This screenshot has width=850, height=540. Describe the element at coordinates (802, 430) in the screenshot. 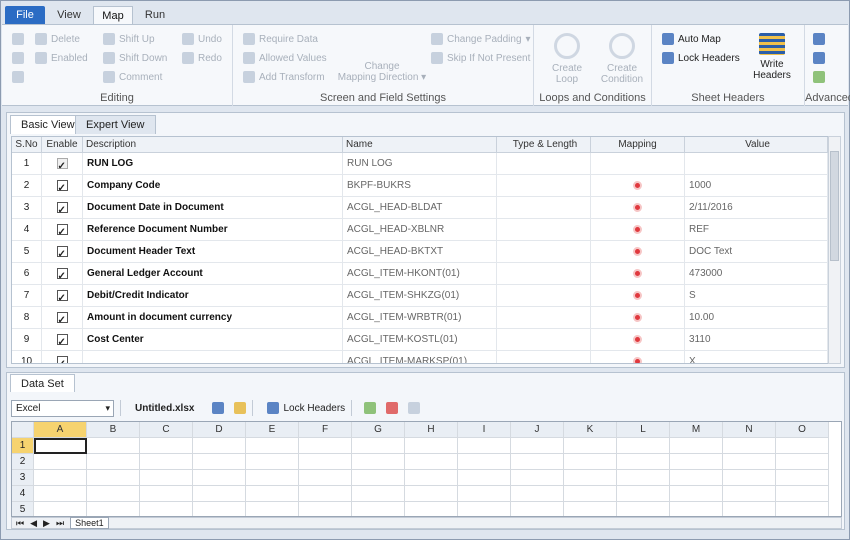

I see `column-header: O` at that location.